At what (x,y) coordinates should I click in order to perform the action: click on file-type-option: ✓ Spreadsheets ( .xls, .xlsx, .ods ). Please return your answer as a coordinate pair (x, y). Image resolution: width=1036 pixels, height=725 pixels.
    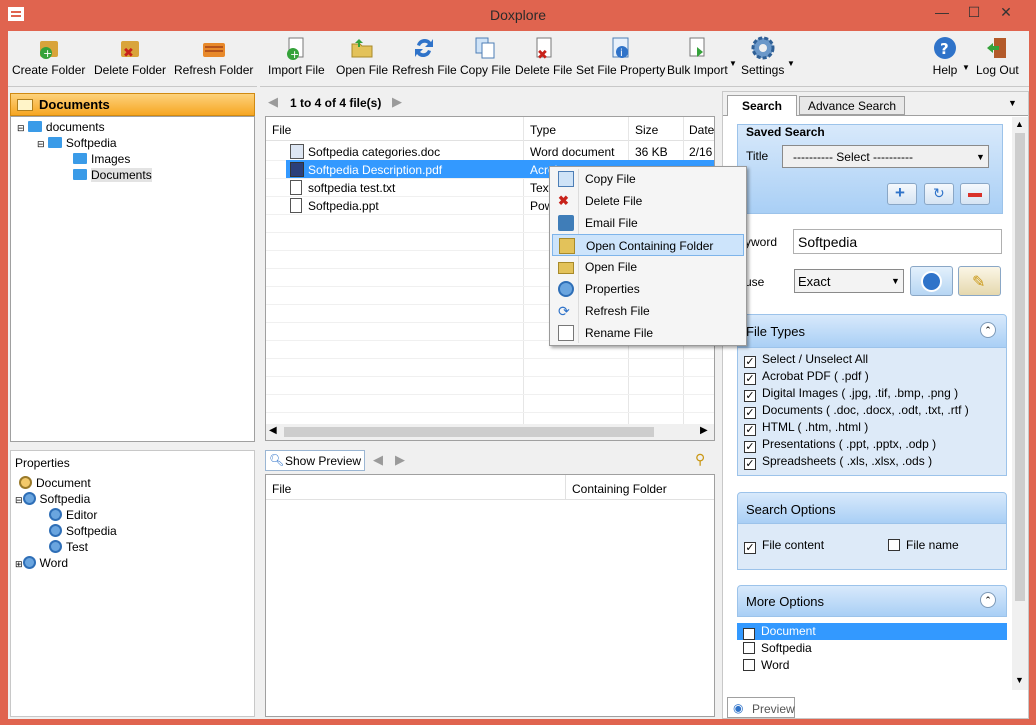
    Looking at the image, I should click on (838, 462).